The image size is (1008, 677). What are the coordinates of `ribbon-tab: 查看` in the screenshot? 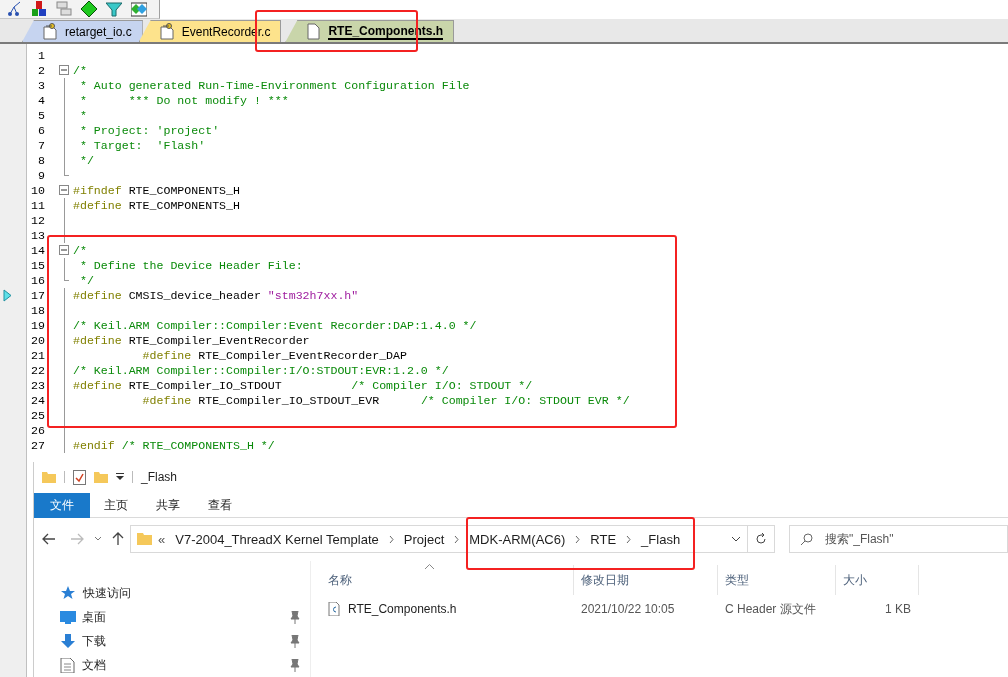 It's located at (220, 505).